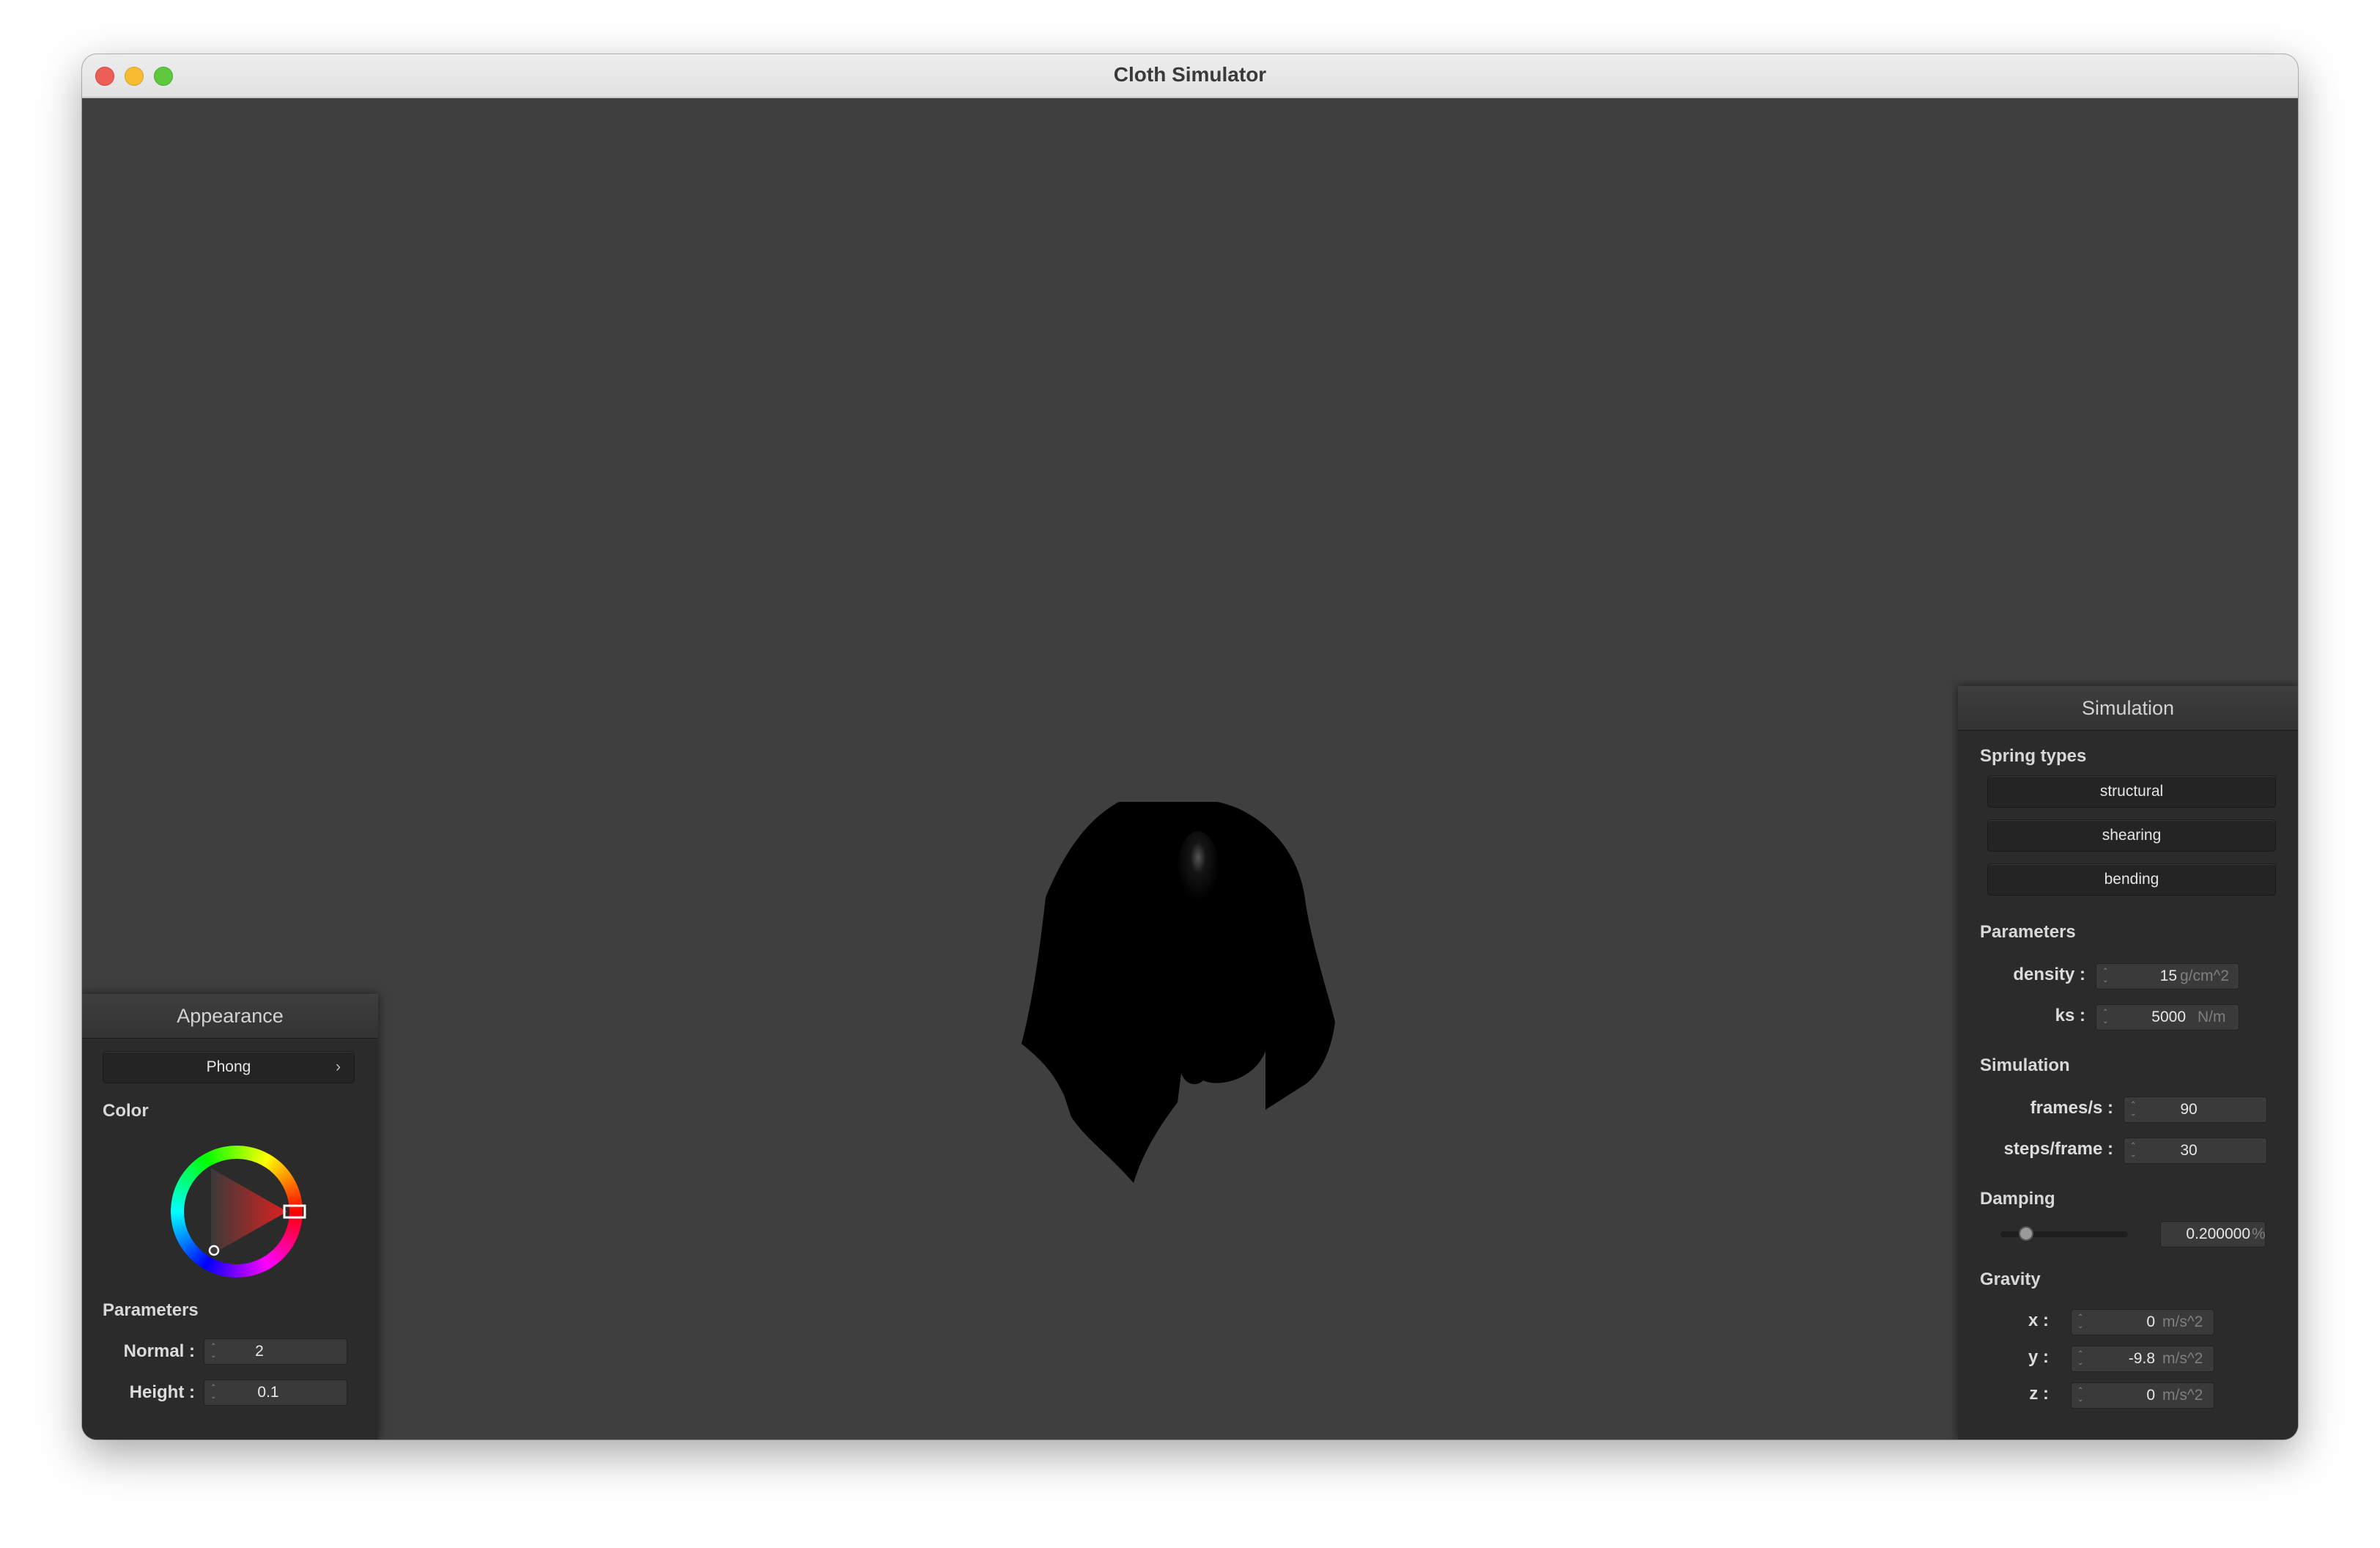 Image resolution: width=2380 pixels, height=1548 pixels. I want to click on gravity-z-field: ⌃ ⌄ 0 m/s^2, so click(2142, 1395).